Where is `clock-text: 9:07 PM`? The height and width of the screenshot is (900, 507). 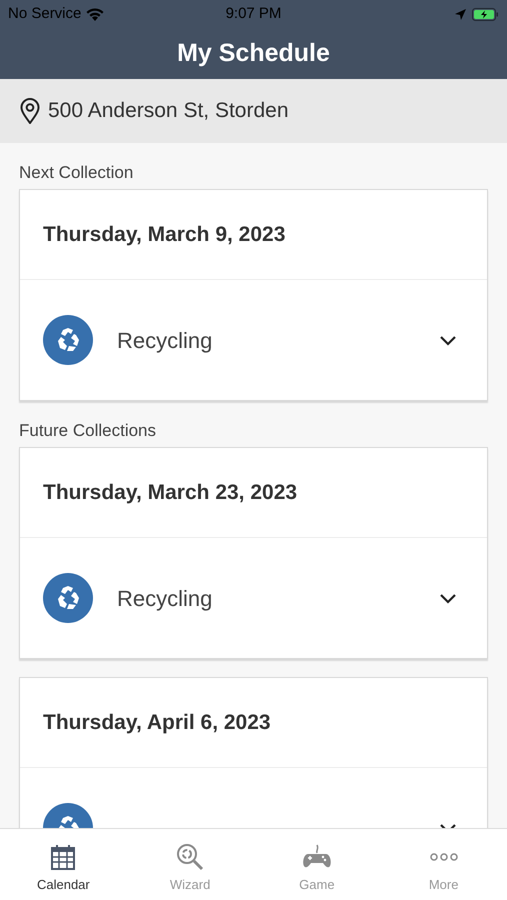 clock-text: 9:07 PM is located at coordinates (254, 14).